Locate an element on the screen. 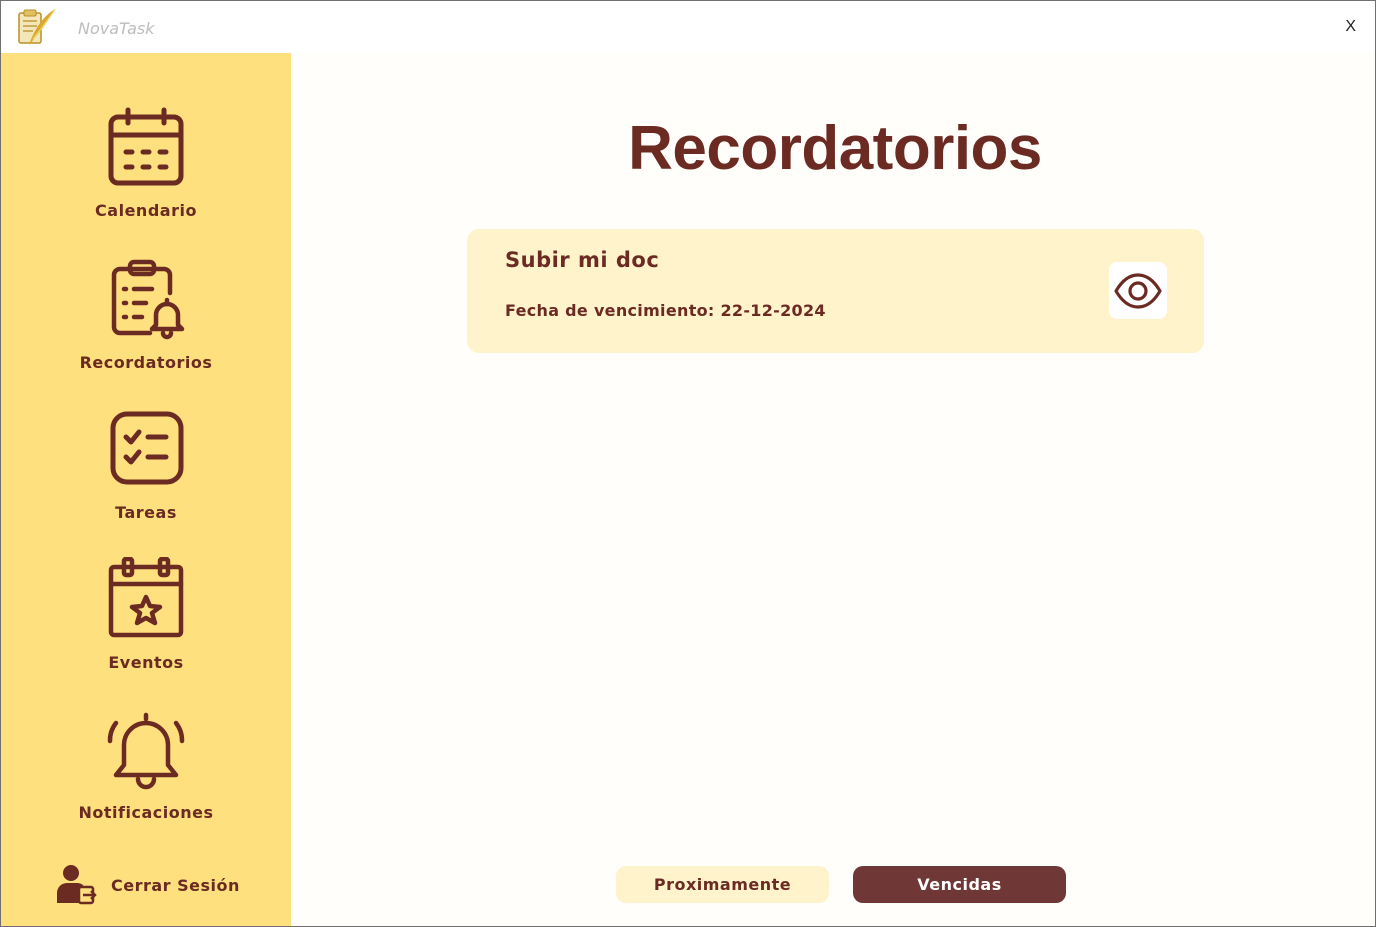 This screenshot has height=927, width=1376. logout-button: Cerrar Sesión is located at coordinates (153, 885).